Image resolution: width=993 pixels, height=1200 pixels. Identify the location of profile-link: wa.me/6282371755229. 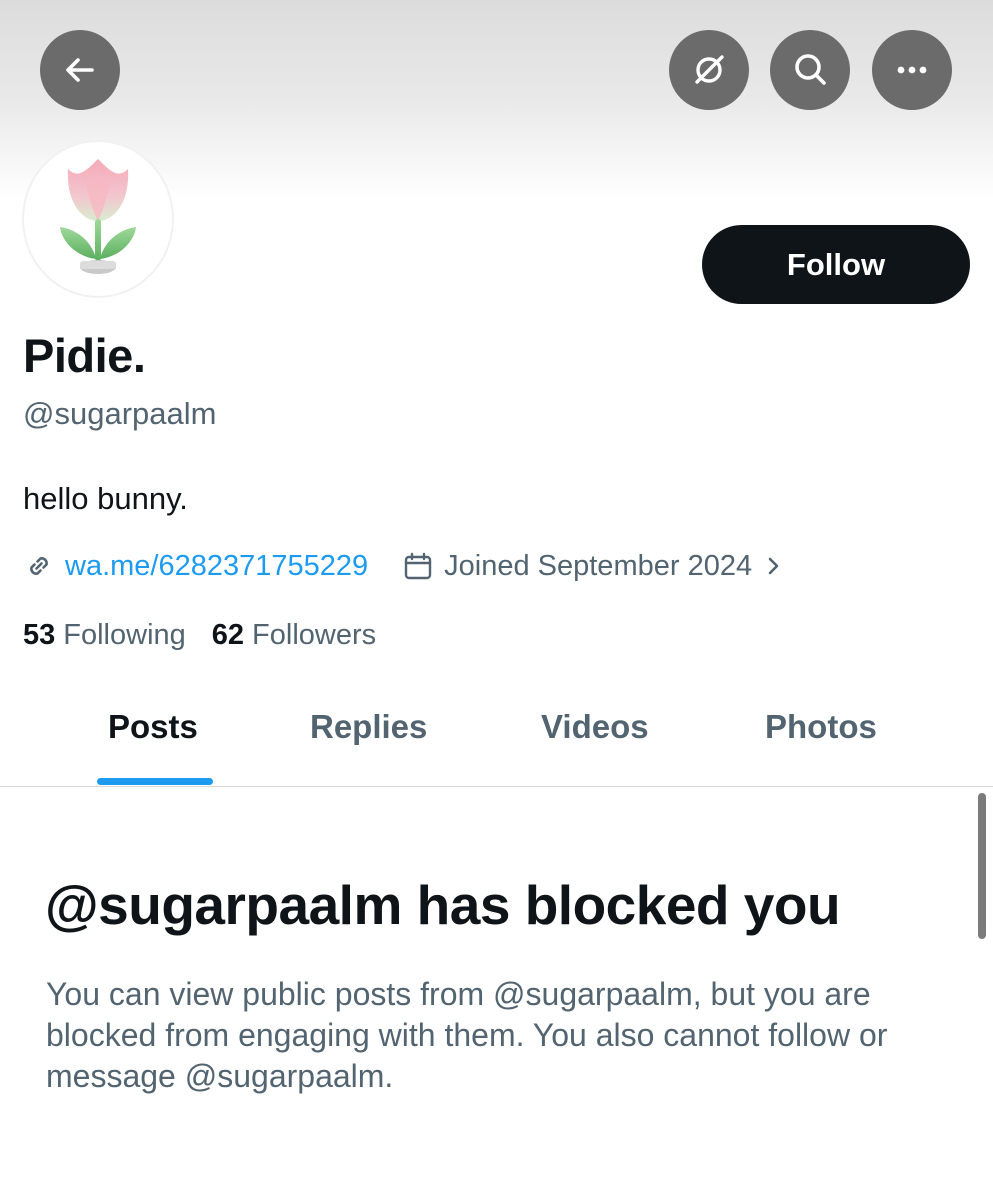
(216, 566).